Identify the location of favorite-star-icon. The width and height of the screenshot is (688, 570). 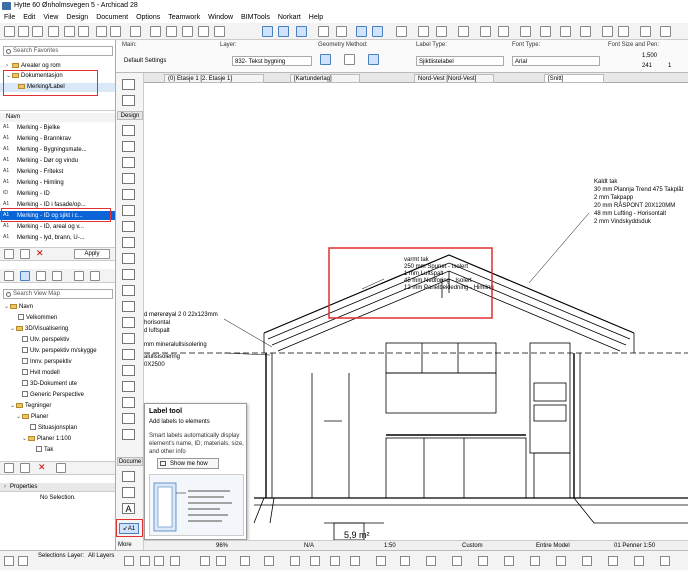
(9, 254).